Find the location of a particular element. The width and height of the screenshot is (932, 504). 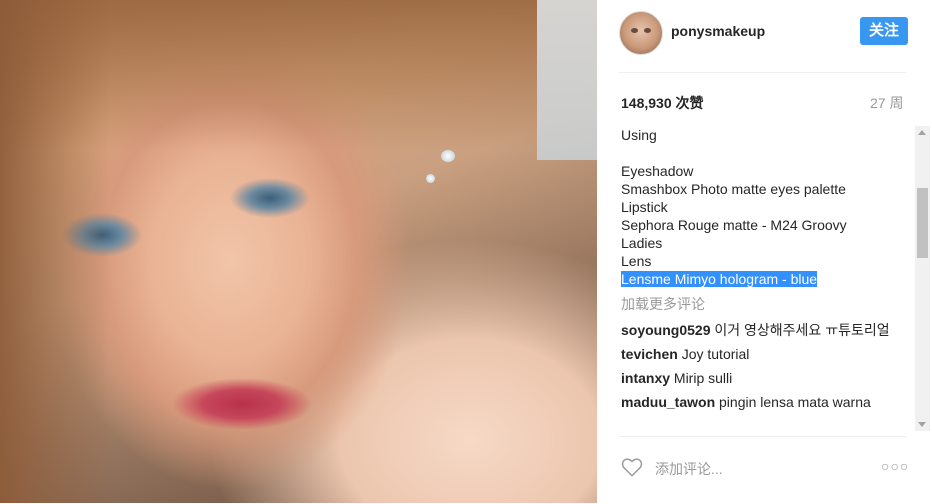

comment-text: Joy tutorial is located at coordinates (715, 354).